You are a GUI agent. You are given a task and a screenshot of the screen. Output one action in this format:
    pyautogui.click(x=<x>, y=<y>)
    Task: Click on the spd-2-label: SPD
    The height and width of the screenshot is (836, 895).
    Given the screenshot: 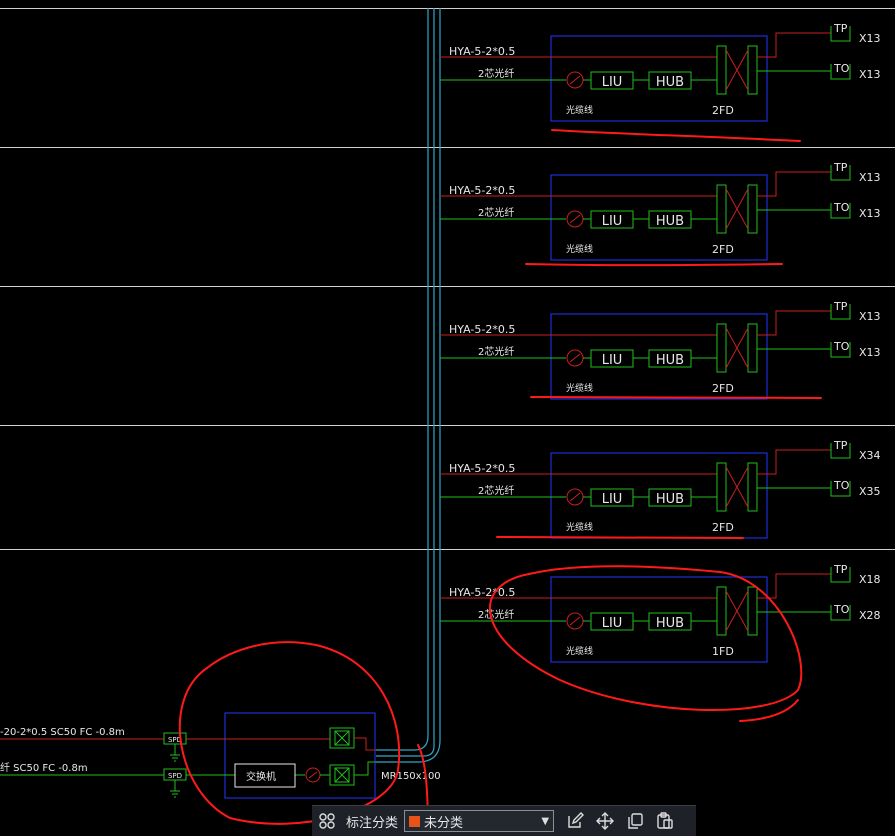 What is the action you would take?
    pyautogui.click(x=175, y=776)
    